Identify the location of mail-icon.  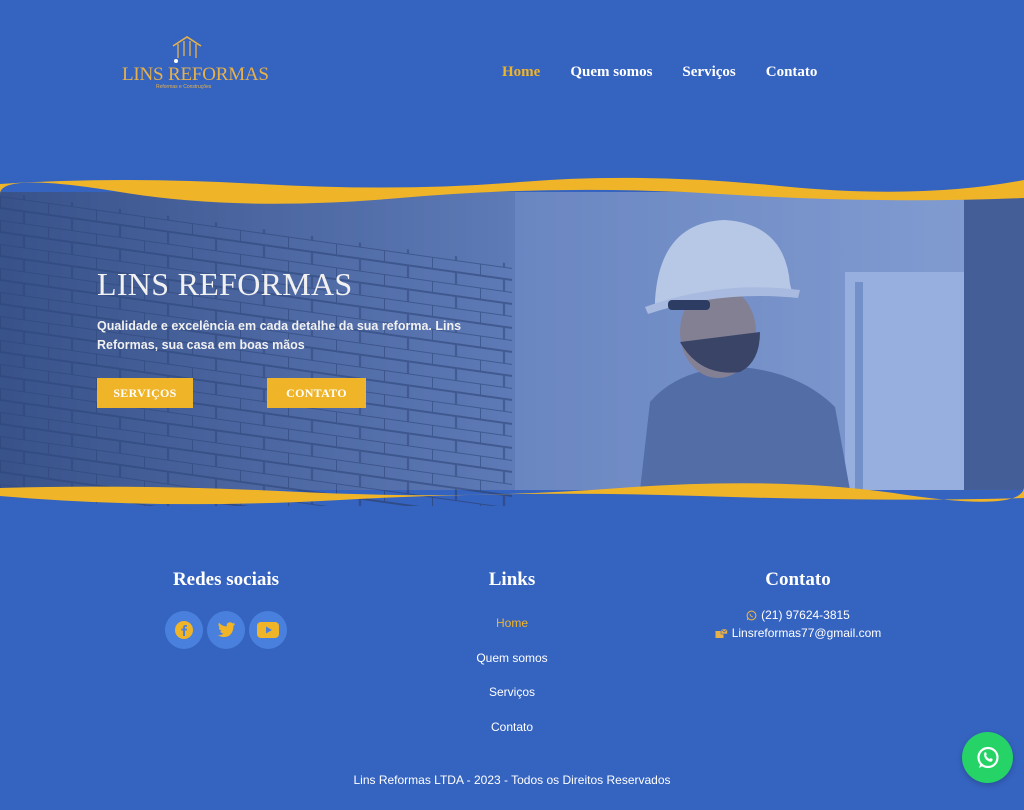
(721, 633).